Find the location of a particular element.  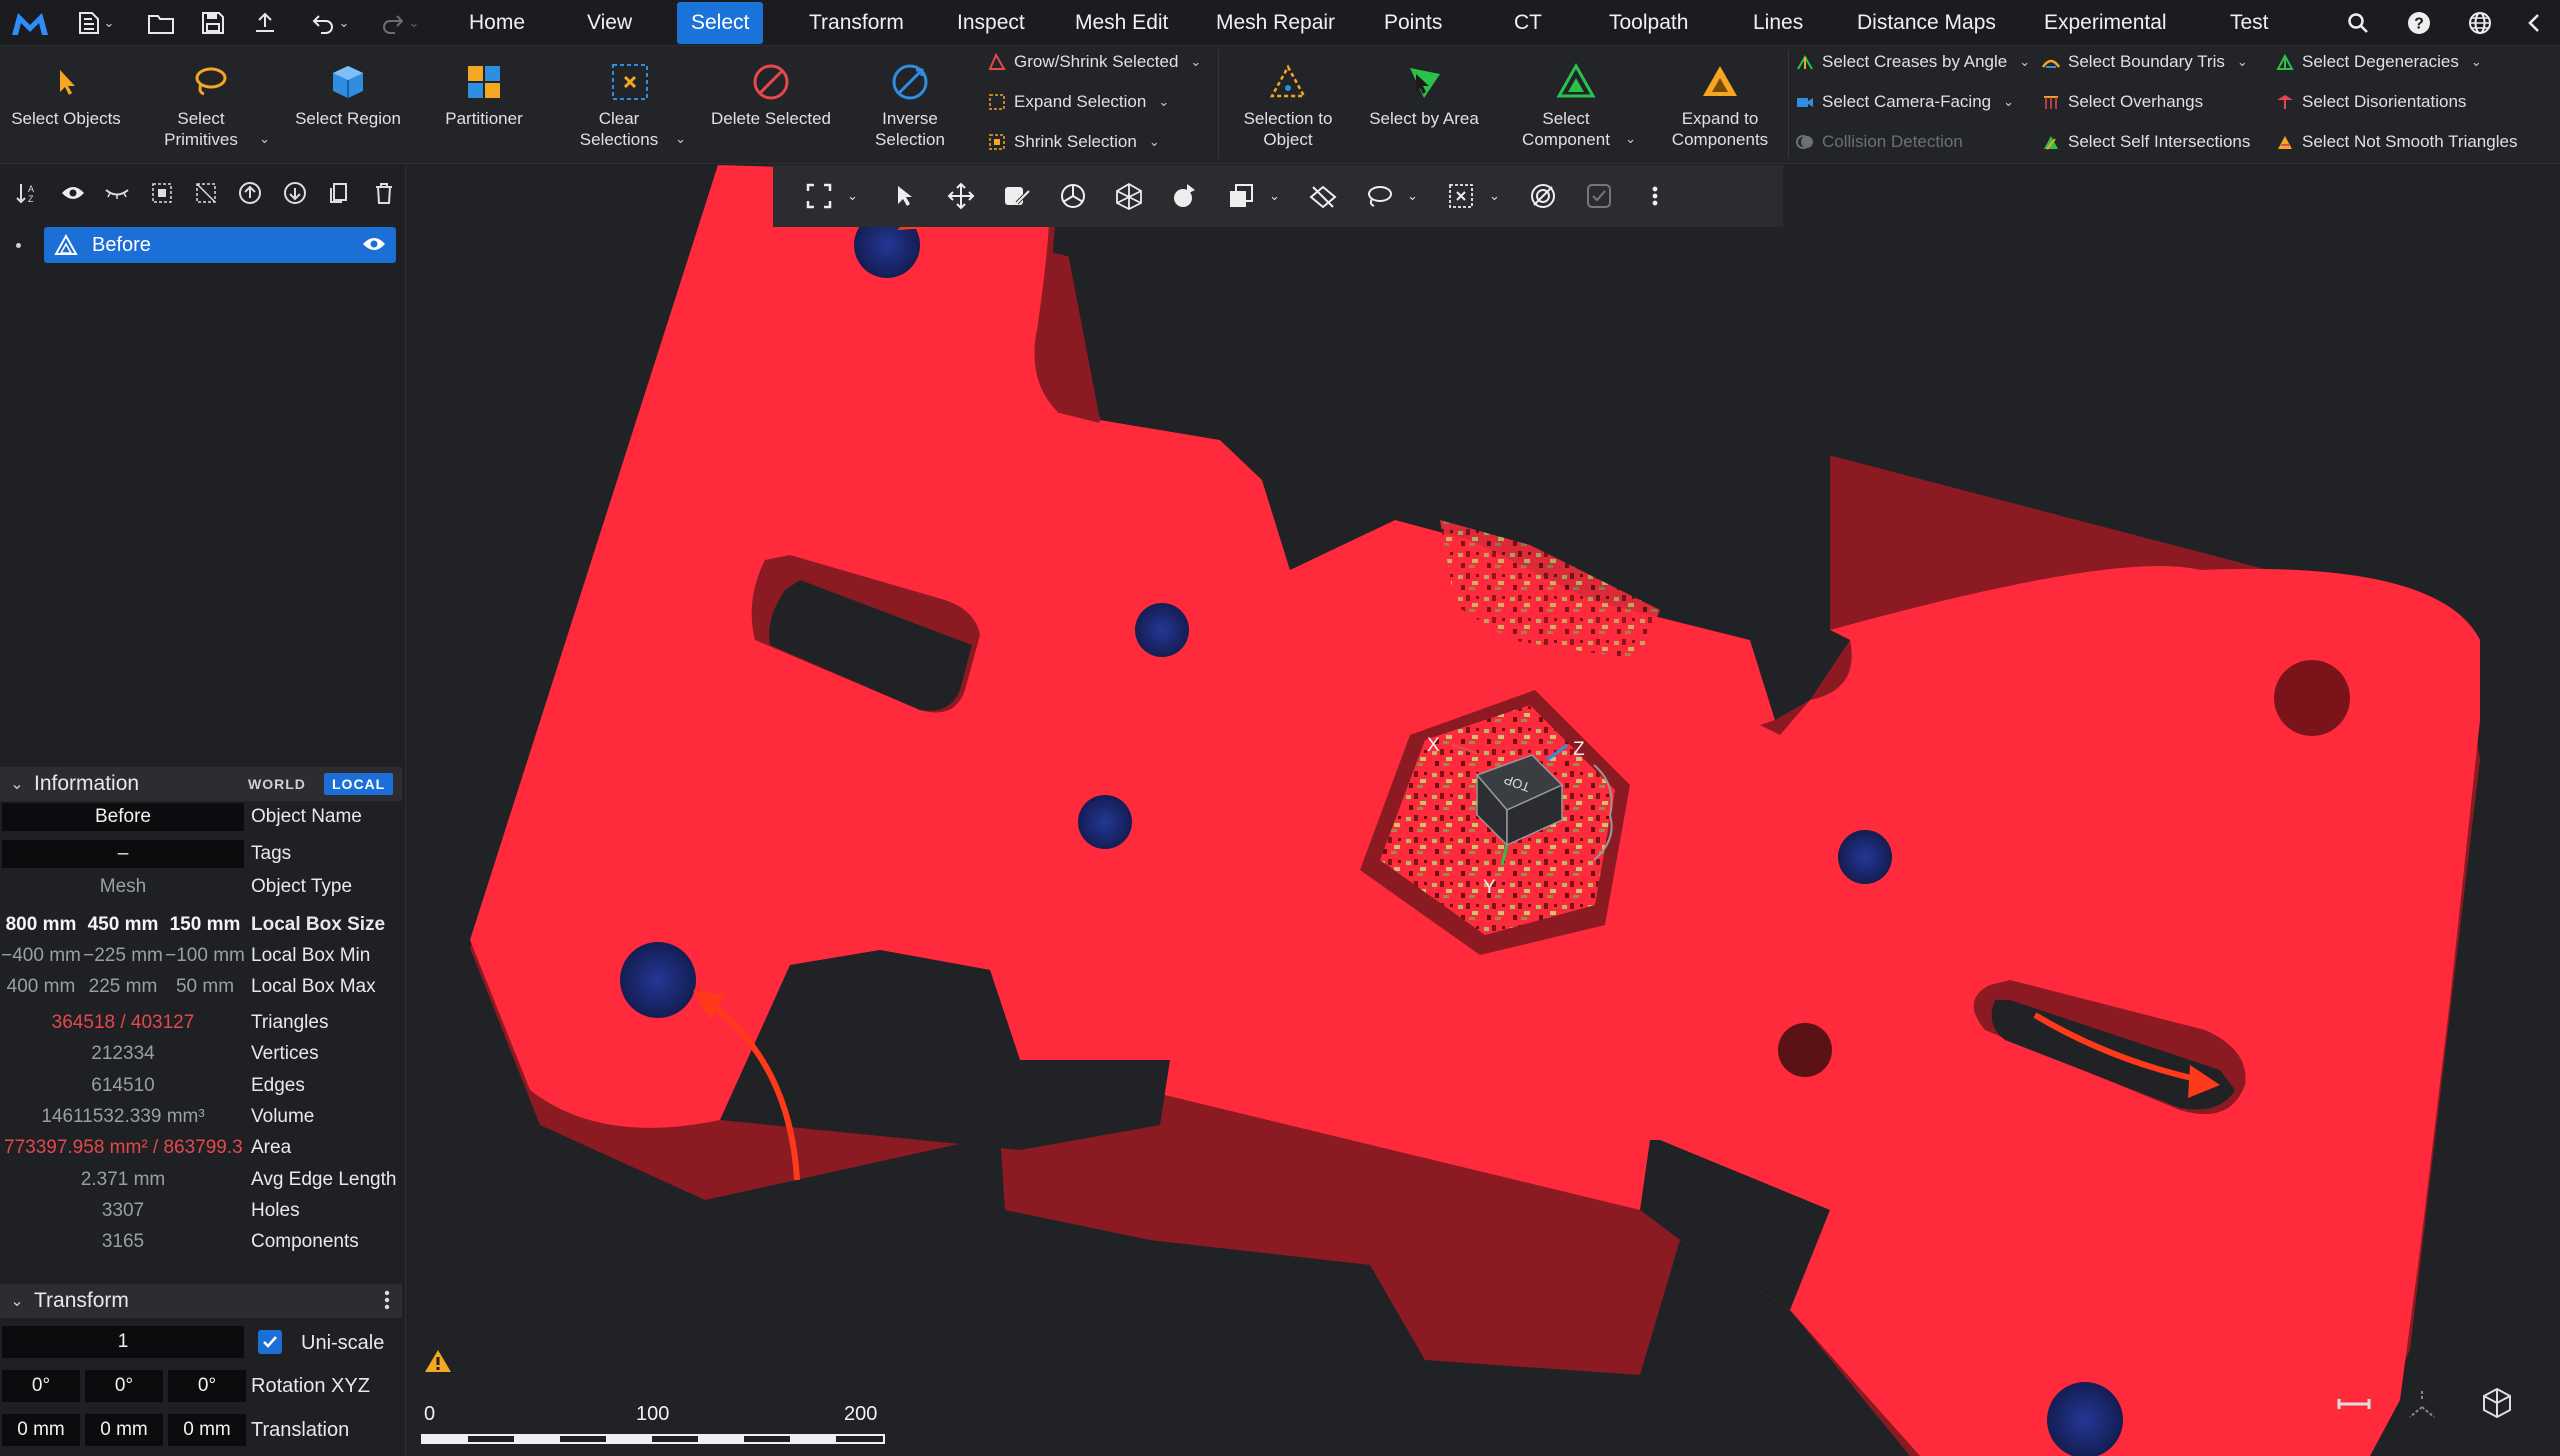

select-disorientations-button: Select Disorientations is located at coordinates (2371, 102).